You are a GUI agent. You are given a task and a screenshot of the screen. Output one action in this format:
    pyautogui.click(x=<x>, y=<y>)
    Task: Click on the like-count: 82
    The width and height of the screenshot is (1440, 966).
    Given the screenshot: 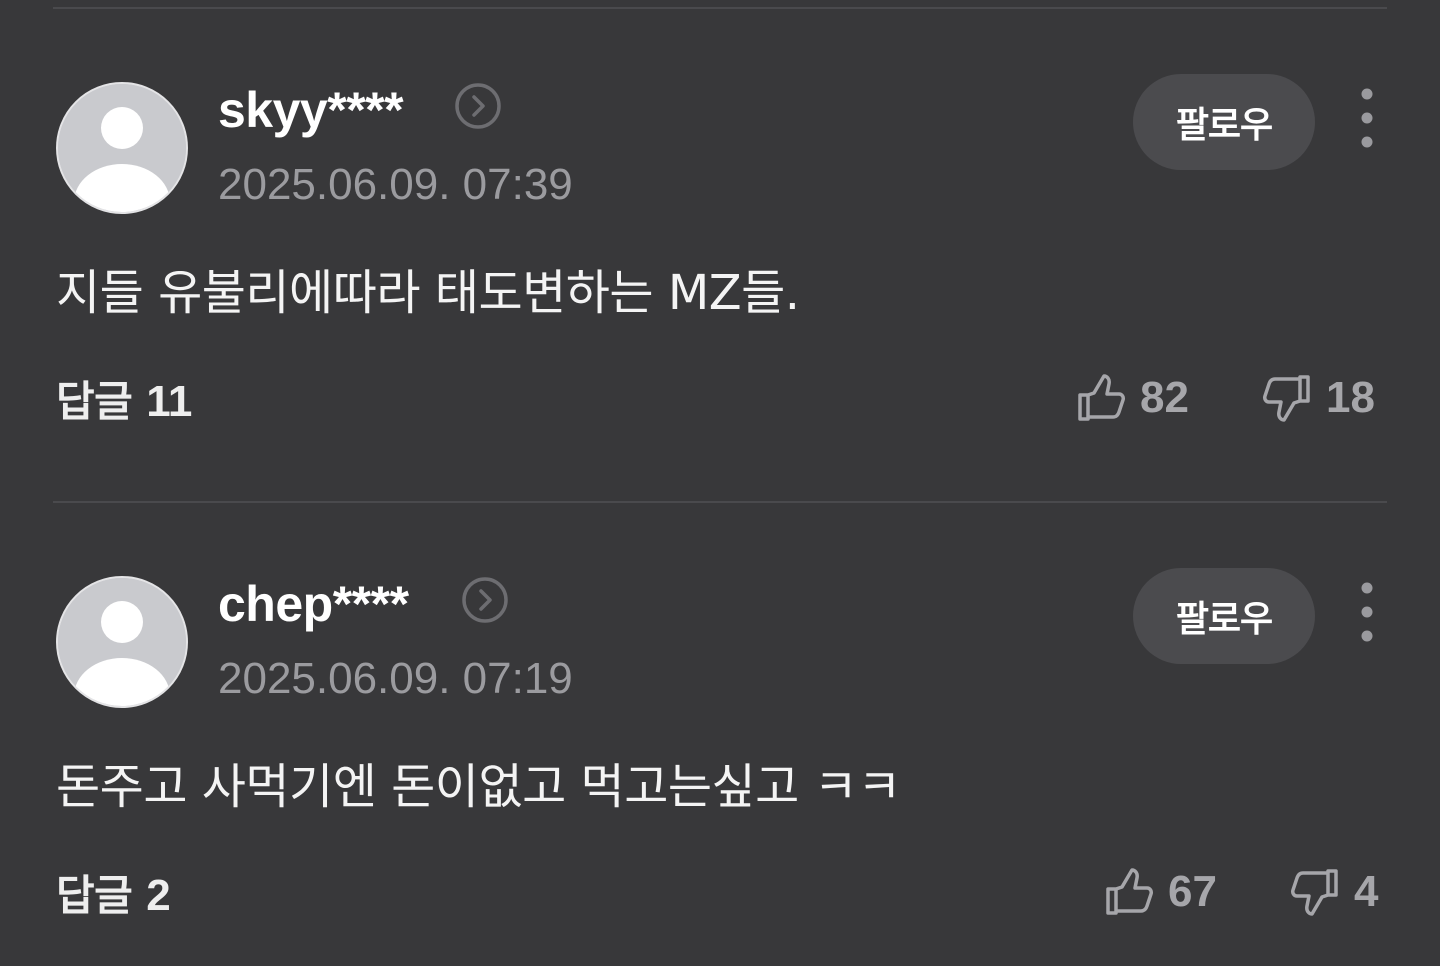 What is the action you would take?
    pyautogui.click(x=1164, y=397)
    